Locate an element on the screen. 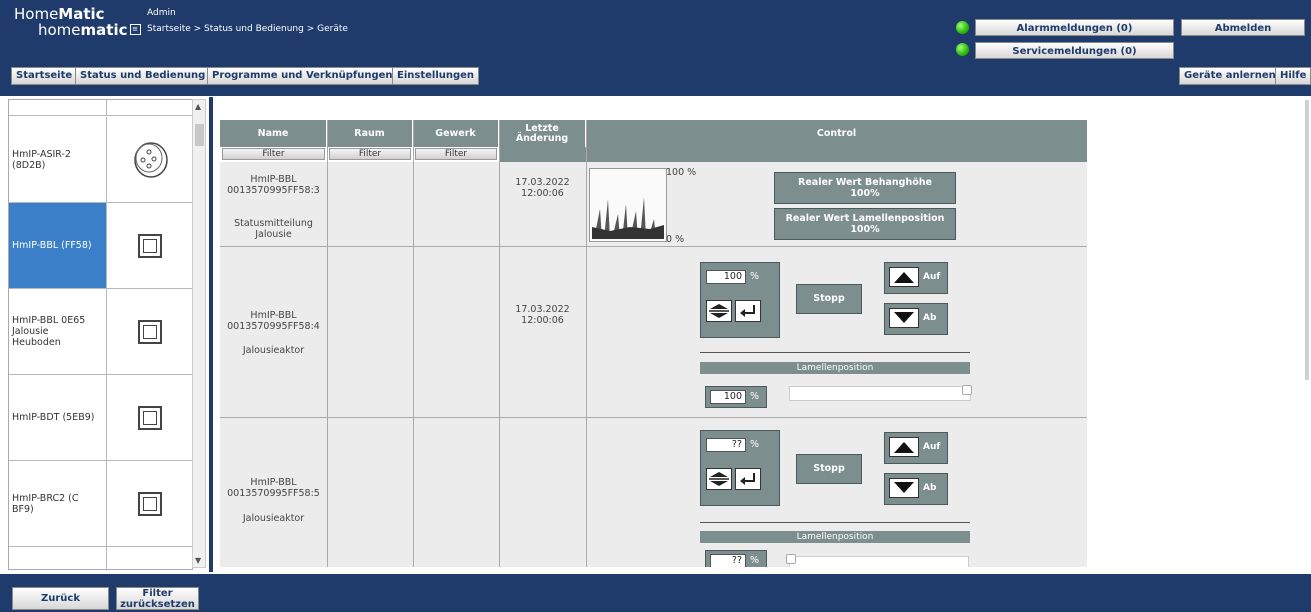 This screenshot has height=612, width=1311. service-messages-button: Servicemeldungen (0) is located at coordinates (1074, 50).